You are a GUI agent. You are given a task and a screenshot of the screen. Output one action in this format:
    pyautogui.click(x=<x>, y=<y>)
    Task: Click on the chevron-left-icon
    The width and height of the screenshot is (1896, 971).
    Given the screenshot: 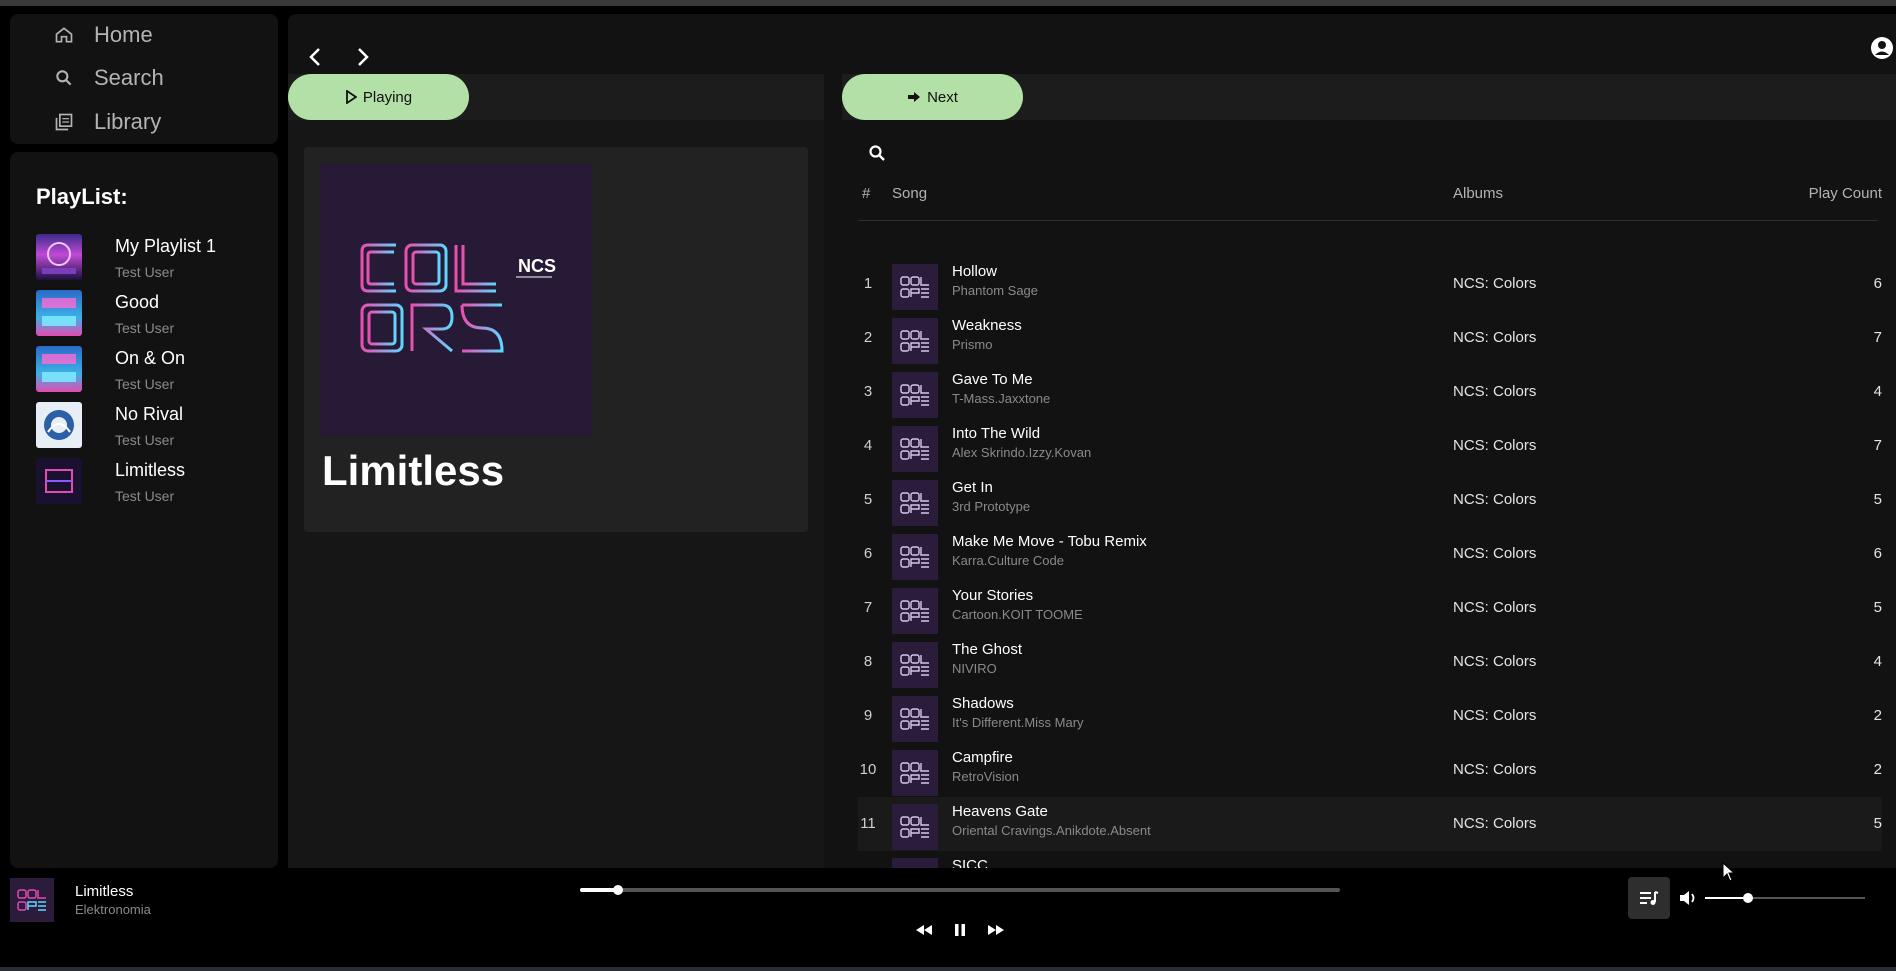 What is the action you would take?
    pyautogui.click(x=314, y=57)
    